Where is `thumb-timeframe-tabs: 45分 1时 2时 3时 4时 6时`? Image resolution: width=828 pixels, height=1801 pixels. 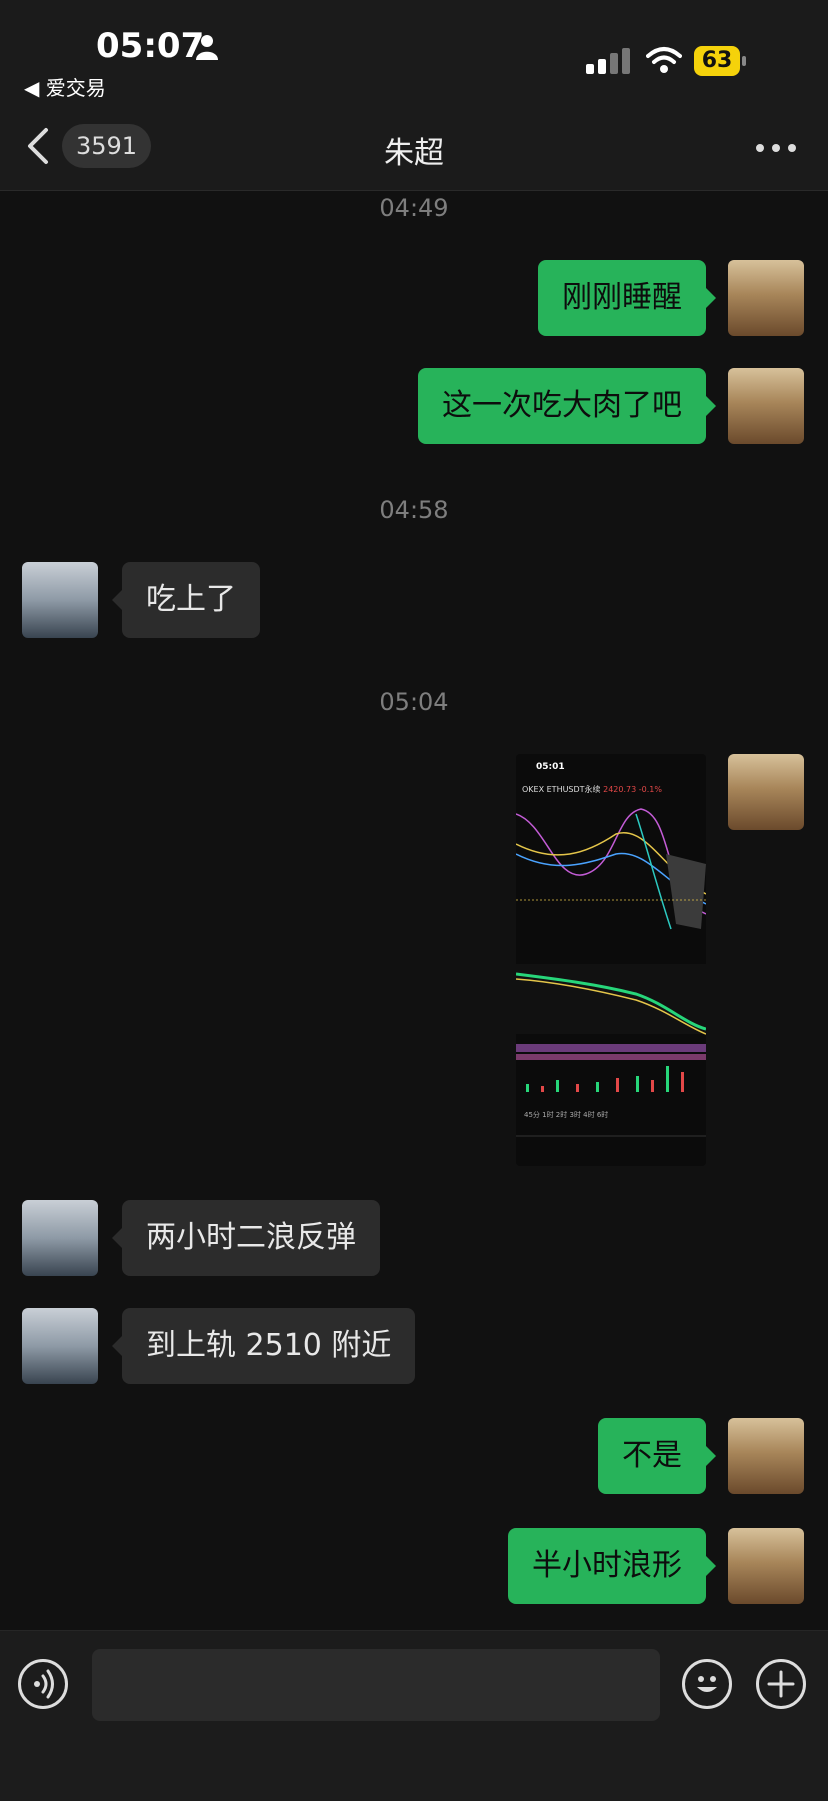 thumb-timeframe-tabs: 45分 1时 2时 3时 4时 6时 is located at coordinates (566, 1115).